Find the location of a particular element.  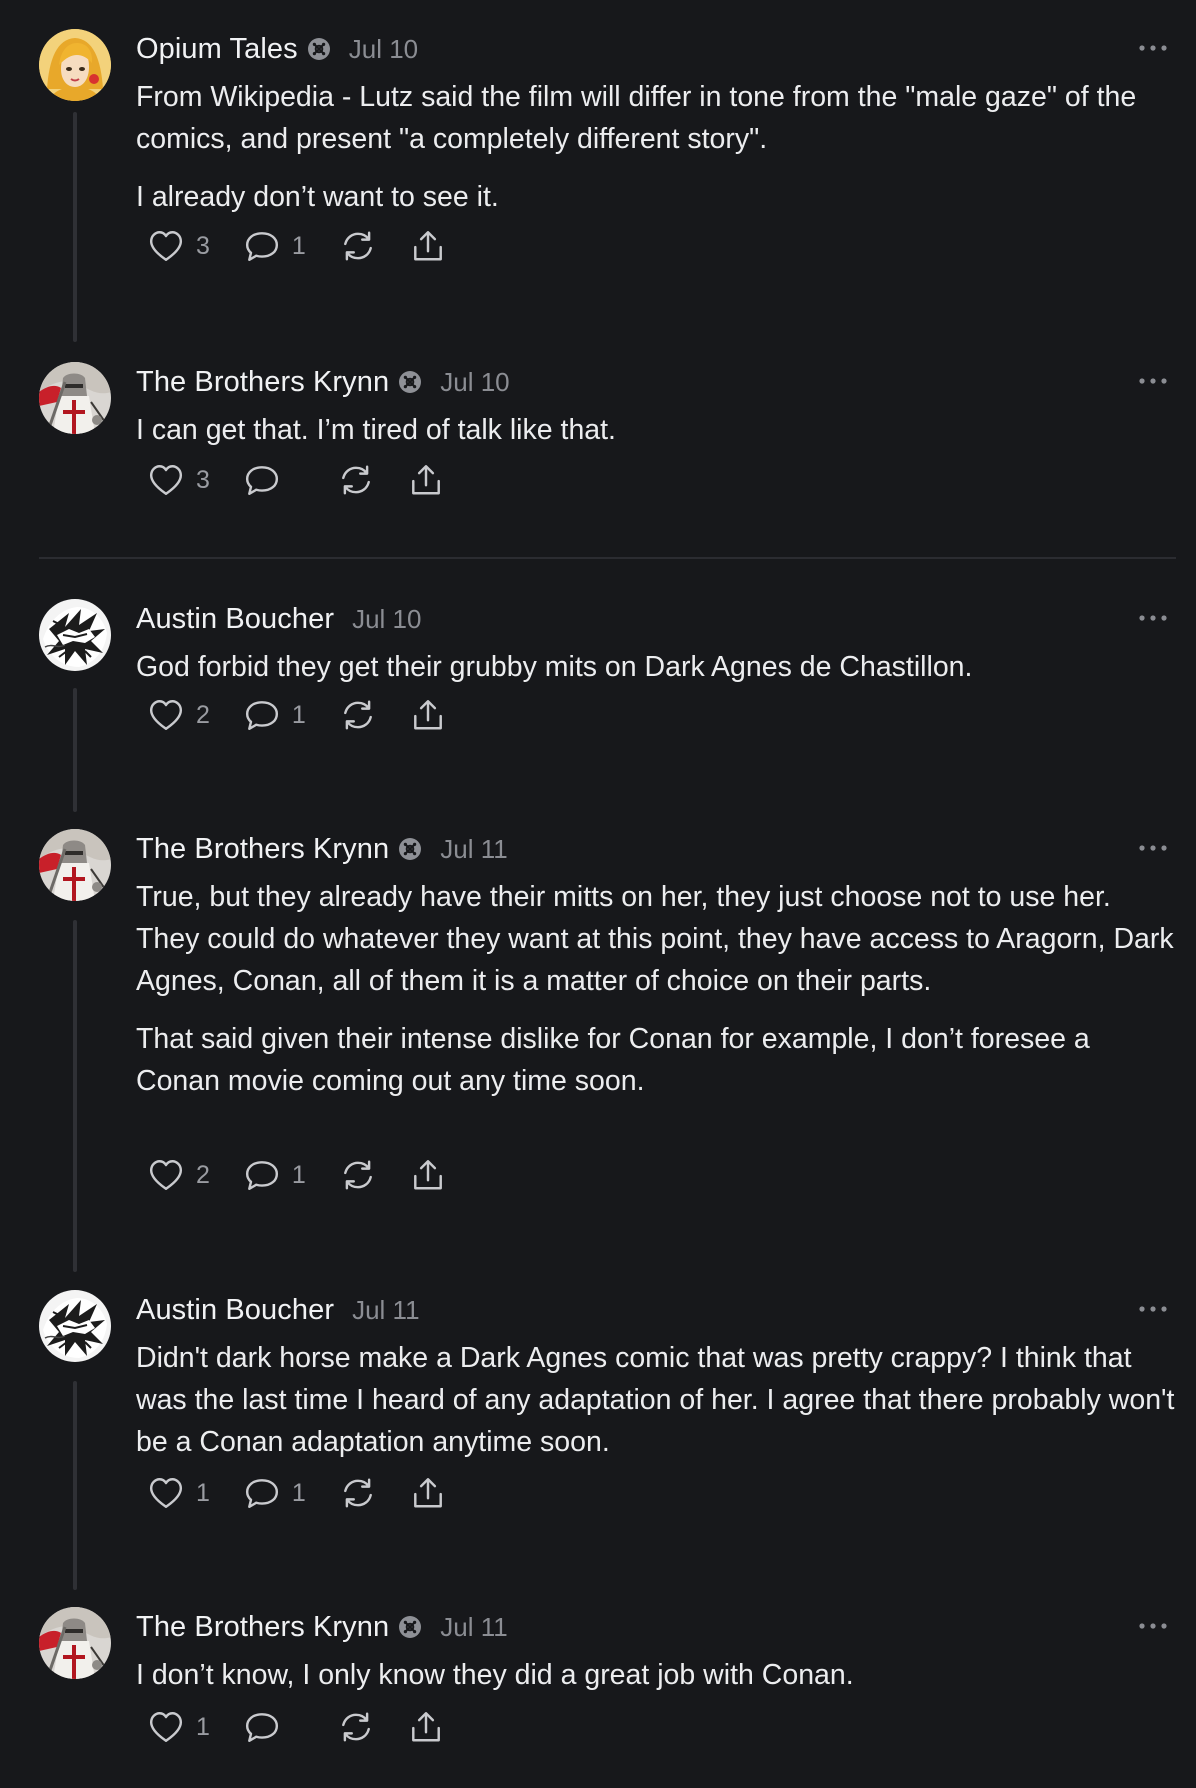

like-count: 1 is located at coordinates (203, 1726).